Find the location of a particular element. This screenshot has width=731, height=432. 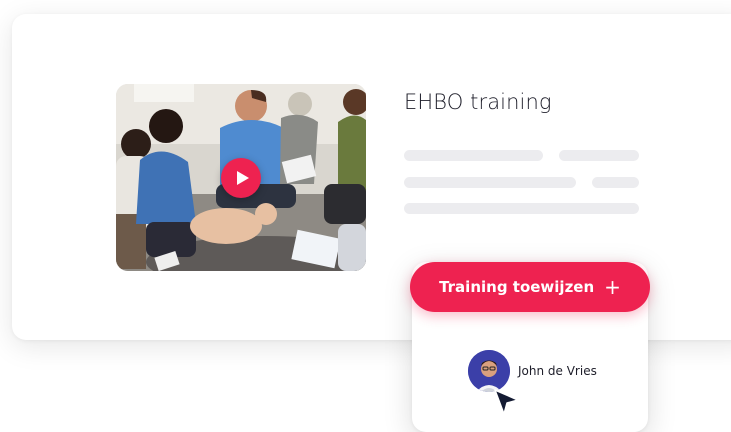

play-button is located at coordinates (241, 178).